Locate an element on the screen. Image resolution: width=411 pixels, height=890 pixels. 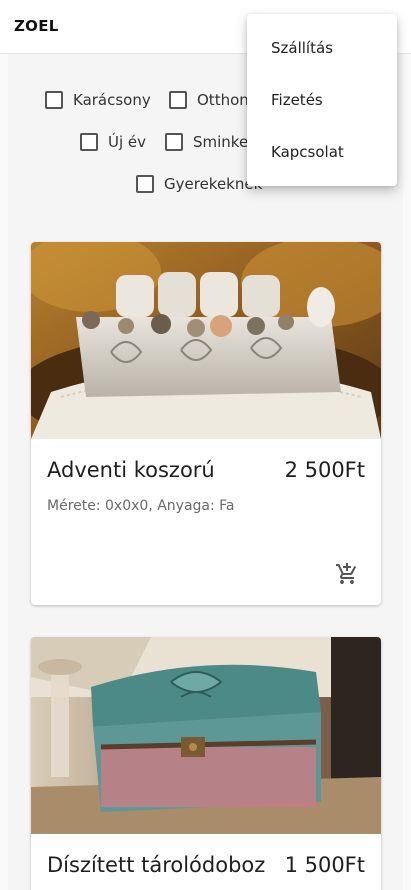
add-shopping-cart-icon is located at coordinates (347, 574).